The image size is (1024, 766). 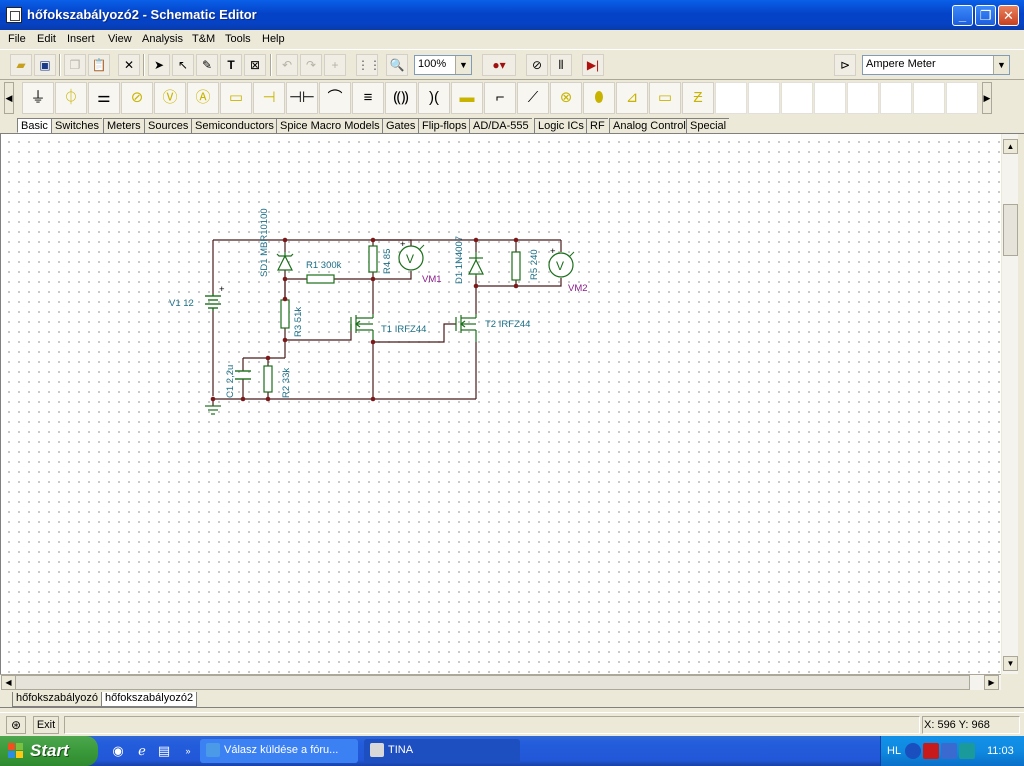 I want to click on menu-insert: Insert, so click(x=81, y=39).